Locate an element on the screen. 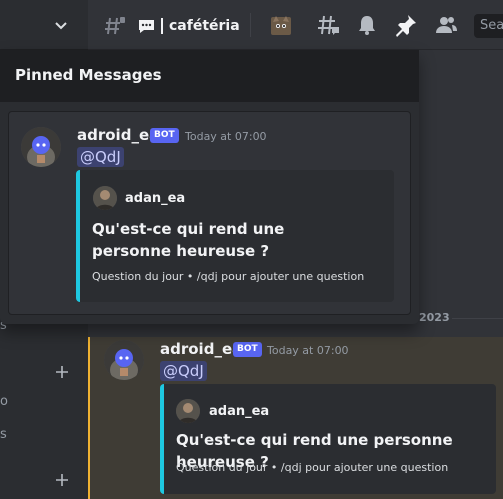  header-divider is located at coordinates (250, 25).